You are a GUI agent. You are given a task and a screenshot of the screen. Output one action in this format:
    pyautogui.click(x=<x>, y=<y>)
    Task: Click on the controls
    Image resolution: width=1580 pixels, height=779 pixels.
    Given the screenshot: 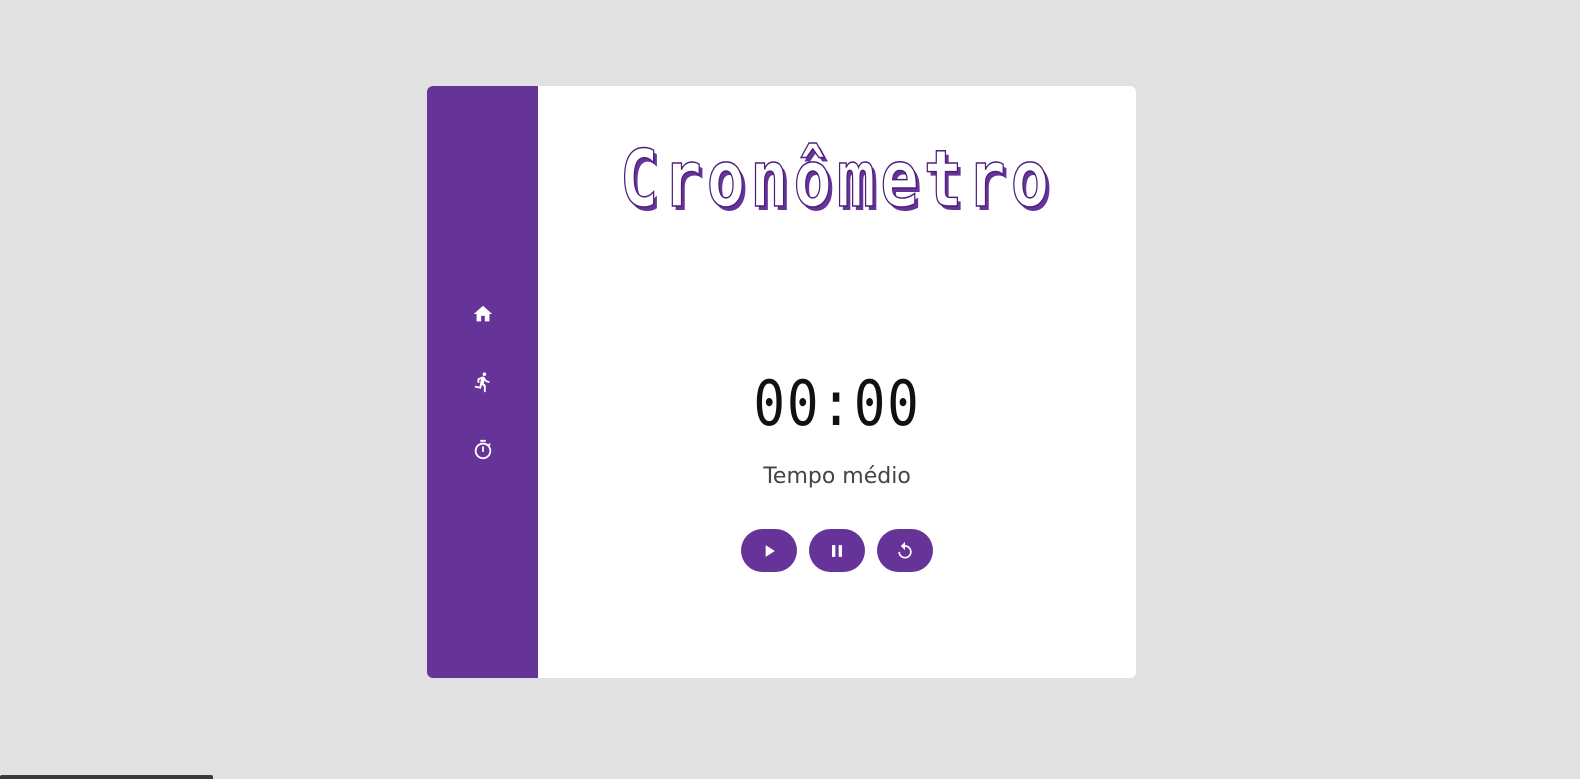 What is the action you would take?
    pyautogui.click(x=837, y=550)
    